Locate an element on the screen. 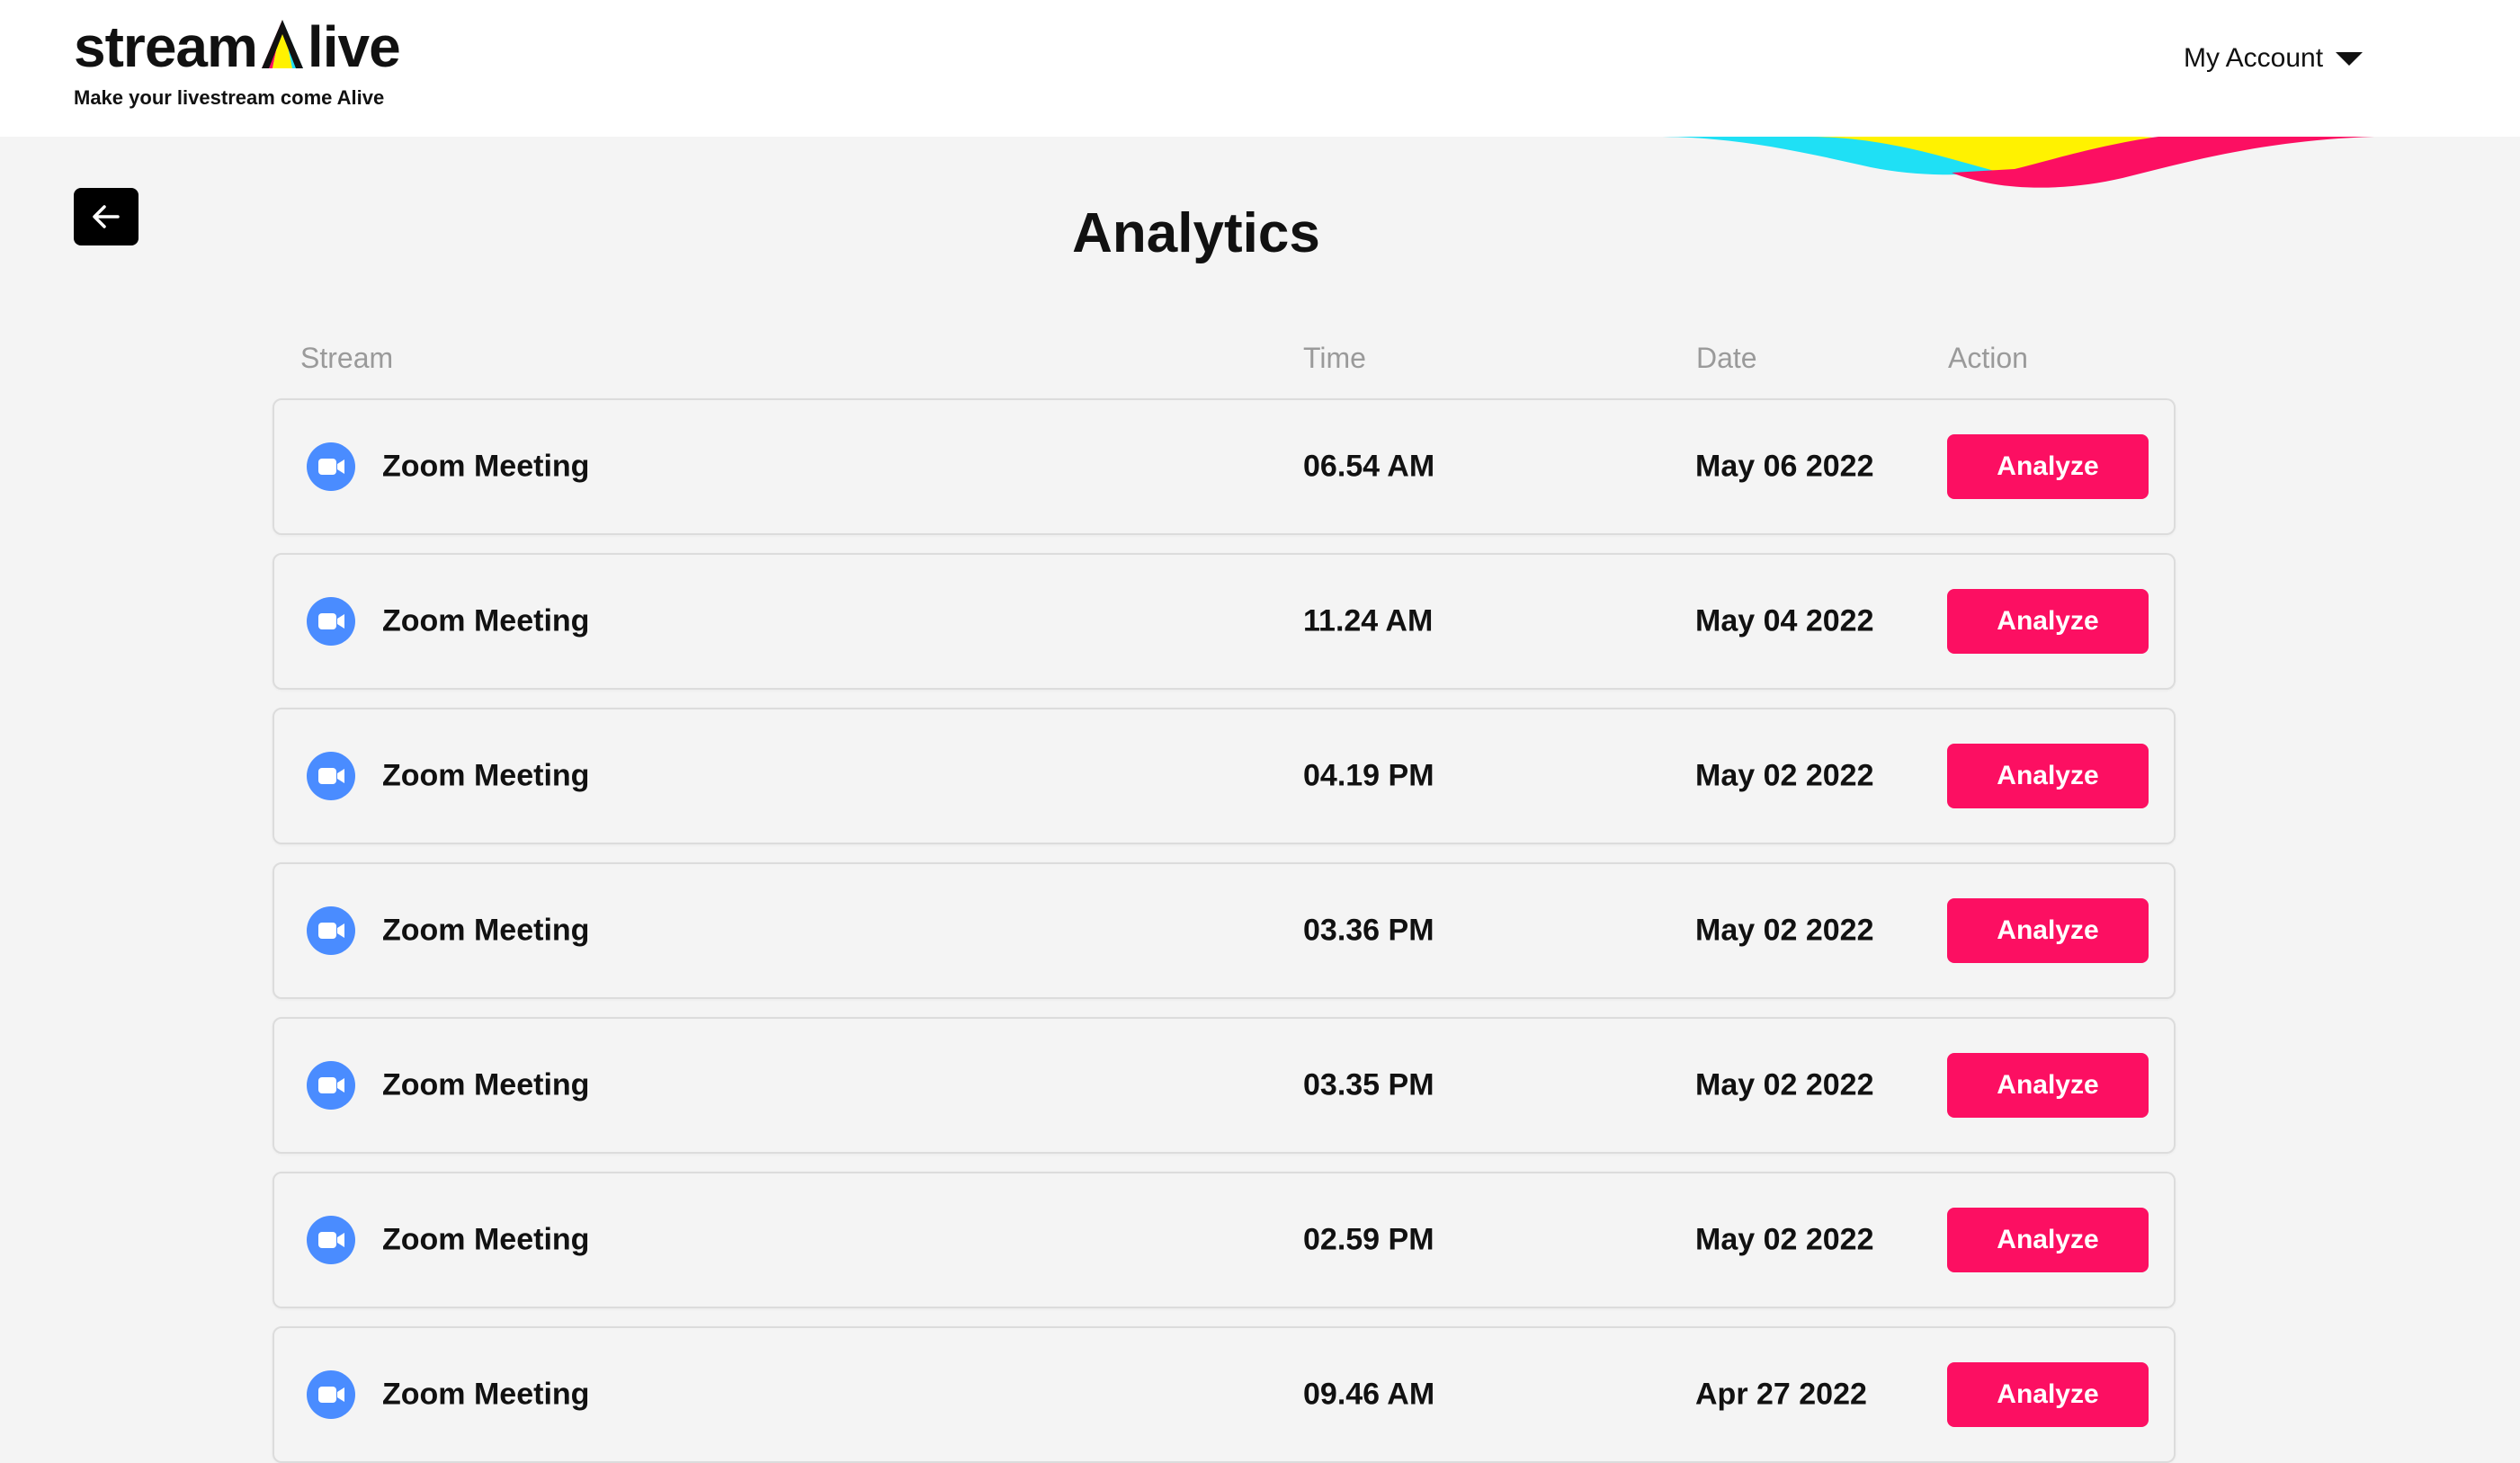 Image resolution: width=2520 pixels, height=1463 pixels. column-header-action: Action is located at coordinates (1988, 358).